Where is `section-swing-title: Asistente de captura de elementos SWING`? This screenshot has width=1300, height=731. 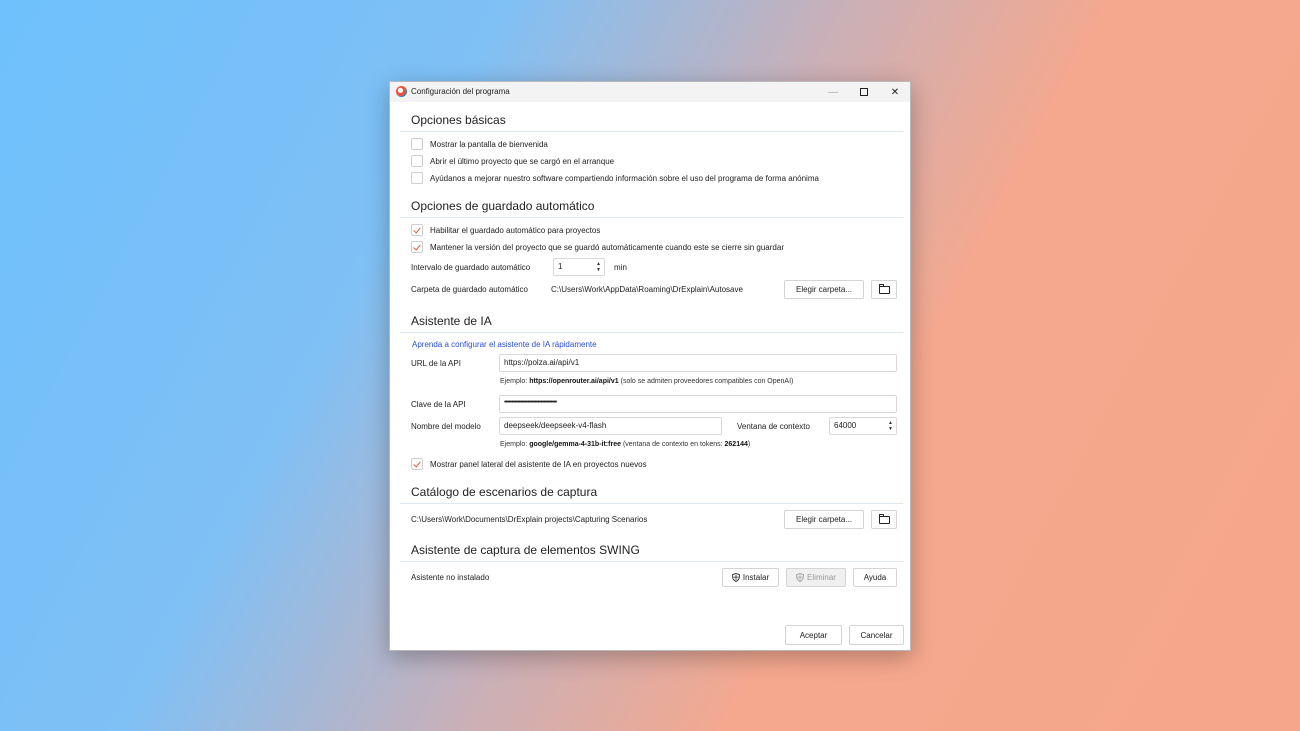 section-swing-title: Asistente de captura de elementos SWING is located at coordinates (525, 550).